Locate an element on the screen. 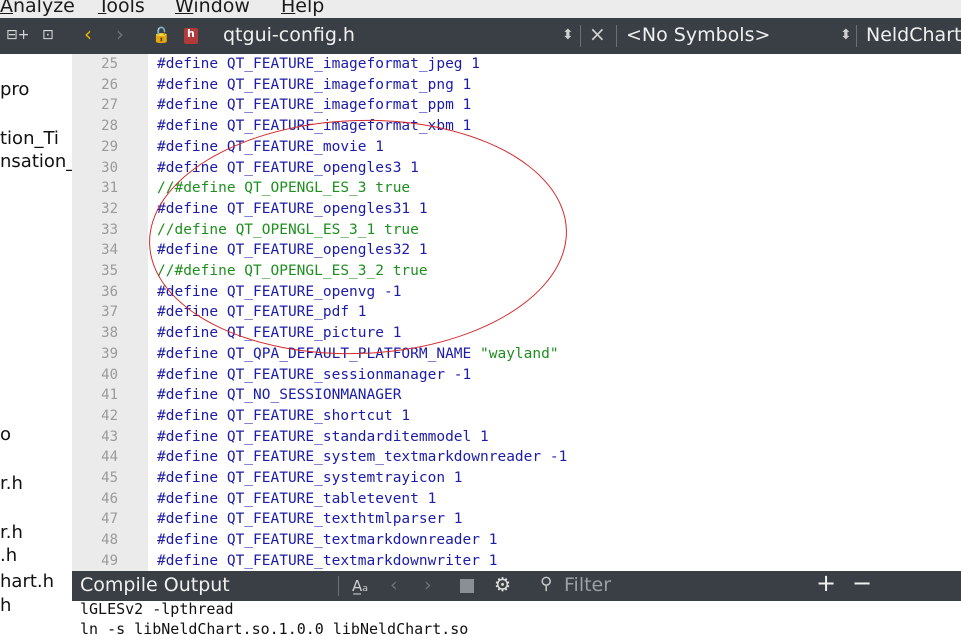 This screenshot has height=636, width=961. menu-tools: Tools is located at coordinates (121, 8).